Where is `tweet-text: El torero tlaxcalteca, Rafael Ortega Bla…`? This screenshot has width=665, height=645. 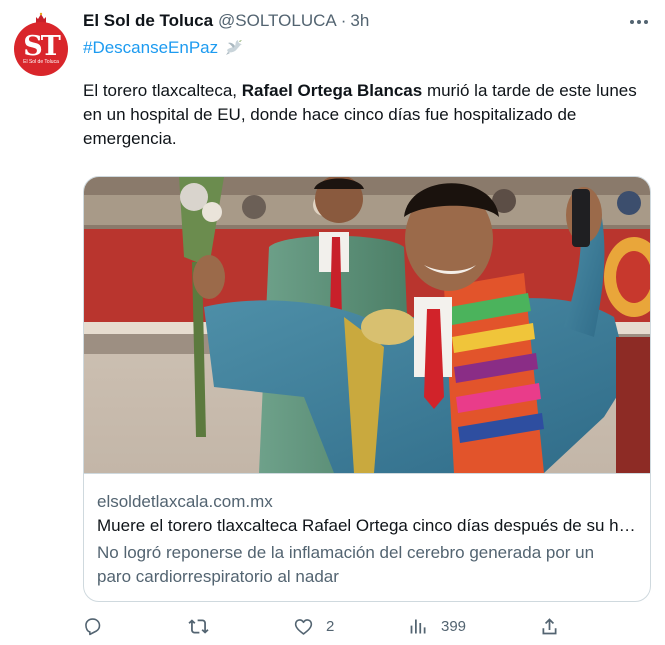
tweet-text: El torero tlaxcalteca, Rafael Ortega Bla… is located at coordinates (363, 115).